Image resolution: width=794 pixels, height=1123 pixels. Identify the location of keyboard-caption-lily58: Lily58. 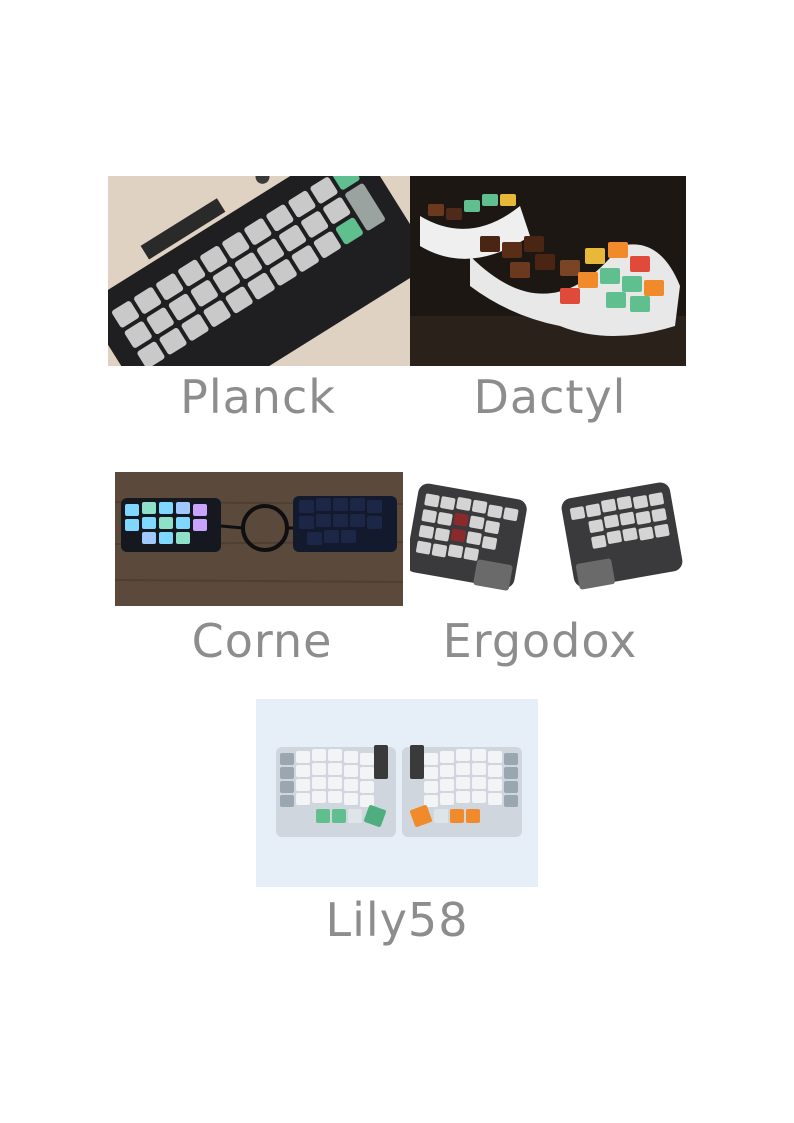
(397, 920).